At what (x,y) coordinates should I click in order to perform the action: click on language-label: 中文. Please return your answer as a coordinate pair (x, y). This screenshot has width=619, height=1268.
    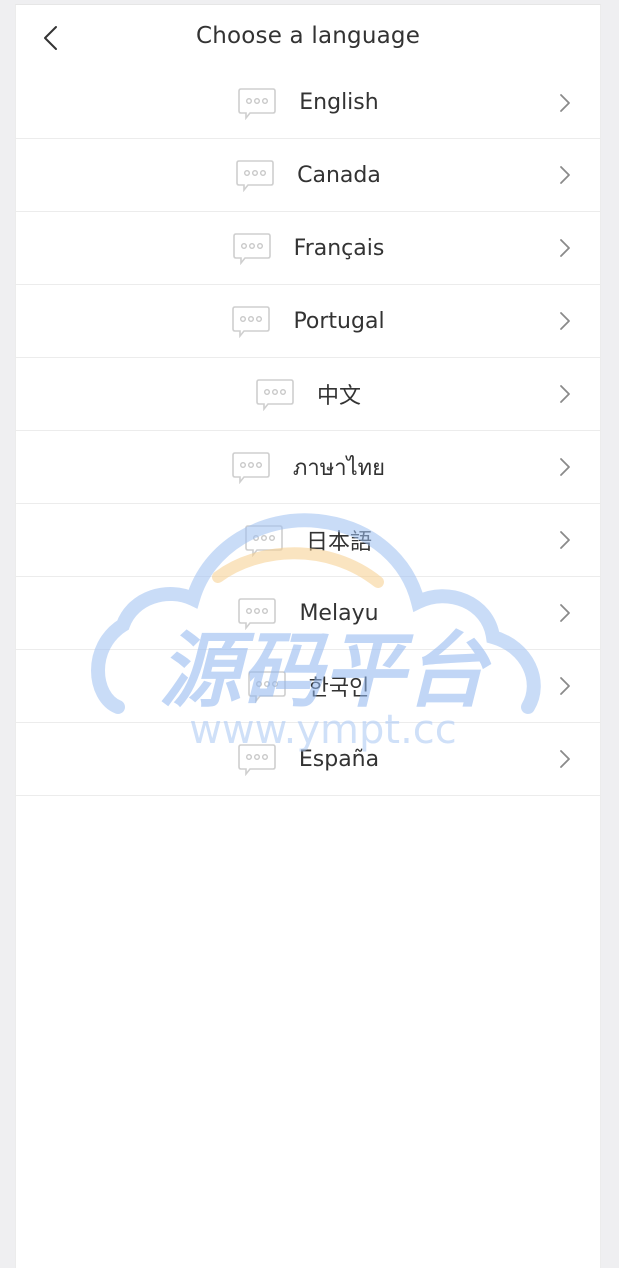
    Looking at the image, I should click on (338, 396).